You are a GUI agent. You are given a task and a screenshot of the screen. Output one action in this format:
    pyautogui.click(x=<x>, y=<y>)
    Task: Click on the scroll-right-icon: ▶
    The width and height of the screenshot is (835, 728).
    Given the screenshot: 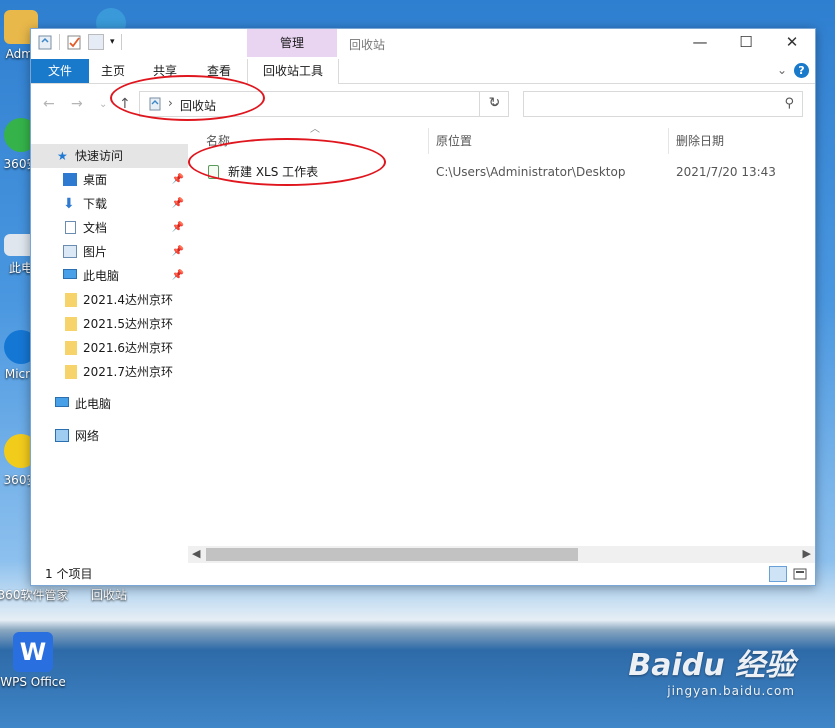 What is the action you would take?
    pyautogui.click(x=807, y=553)
    